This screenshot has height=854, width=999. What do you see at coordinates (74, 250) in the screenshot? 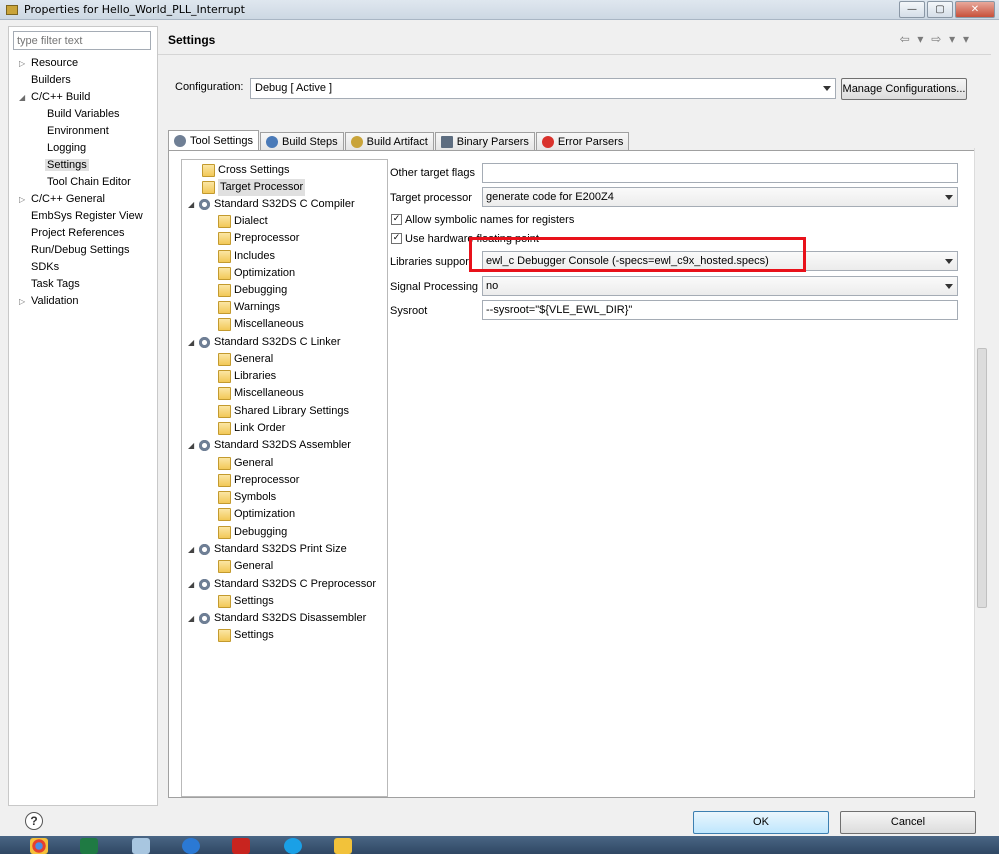
I see `nav-item-run-debug-settings: Run/Debug Settings` at bounding box center [74, 250].